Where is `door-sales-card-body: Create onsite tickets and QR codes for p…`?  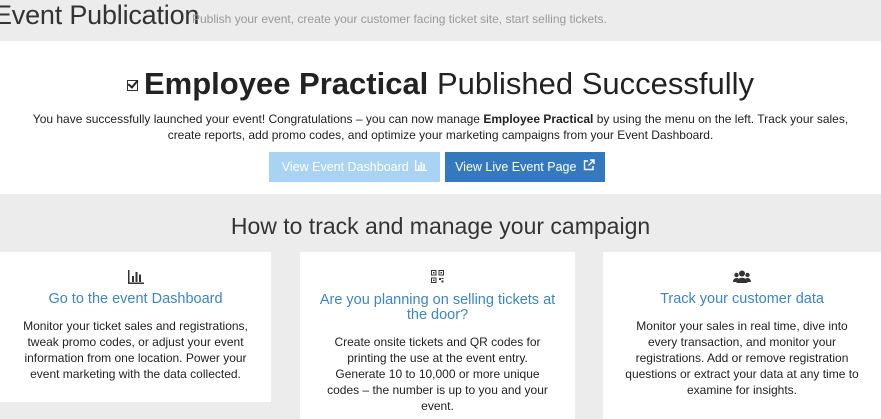 door-sales-card-body: Create onsite tickets and QR codes for p… is located at coordinates (437, 374).